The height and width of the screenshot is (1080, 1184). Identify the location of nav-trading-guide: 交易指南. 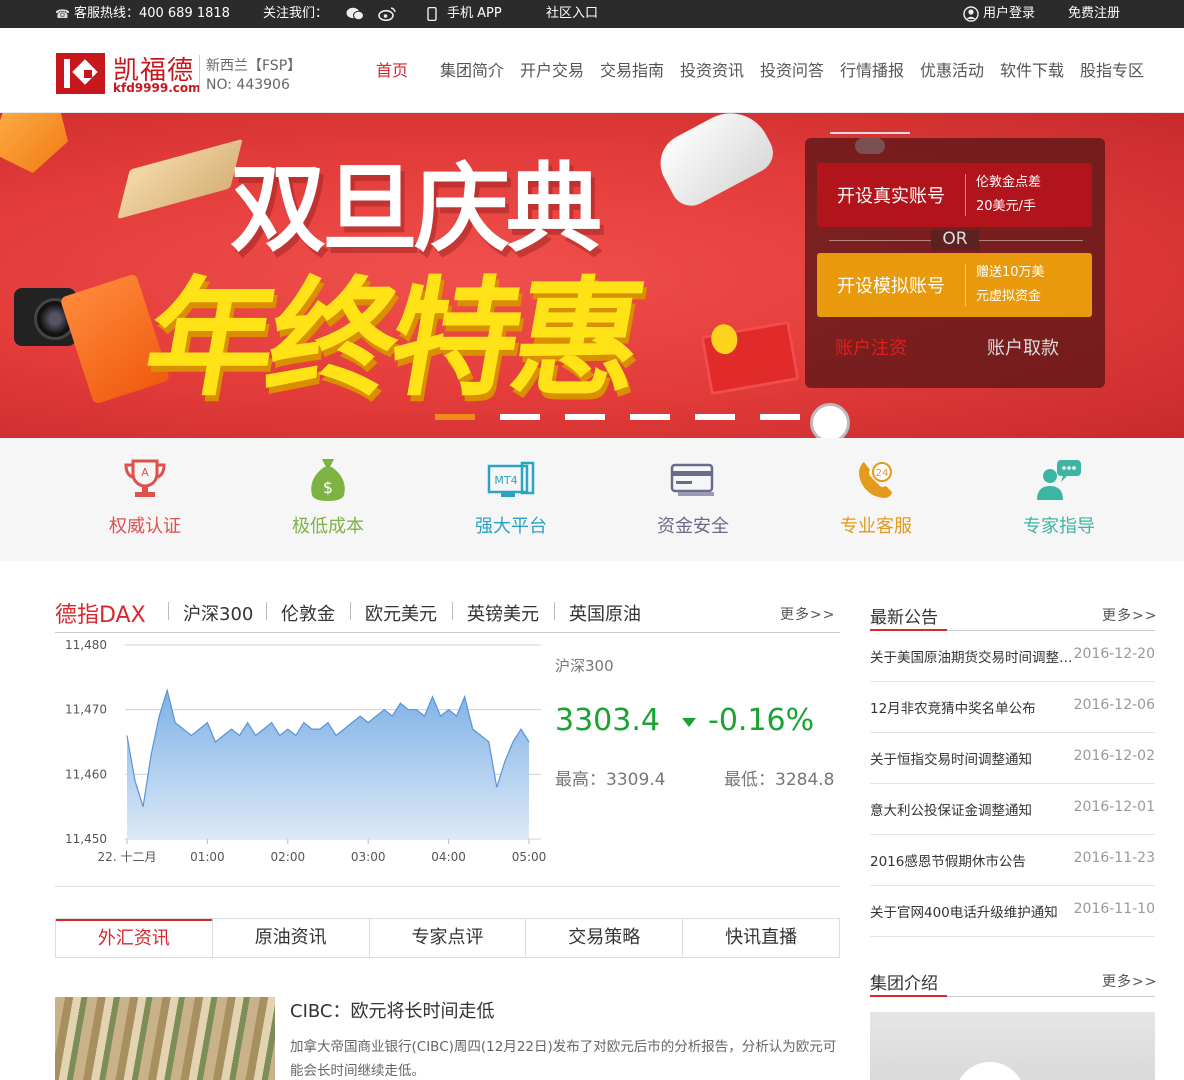
(632, 70).